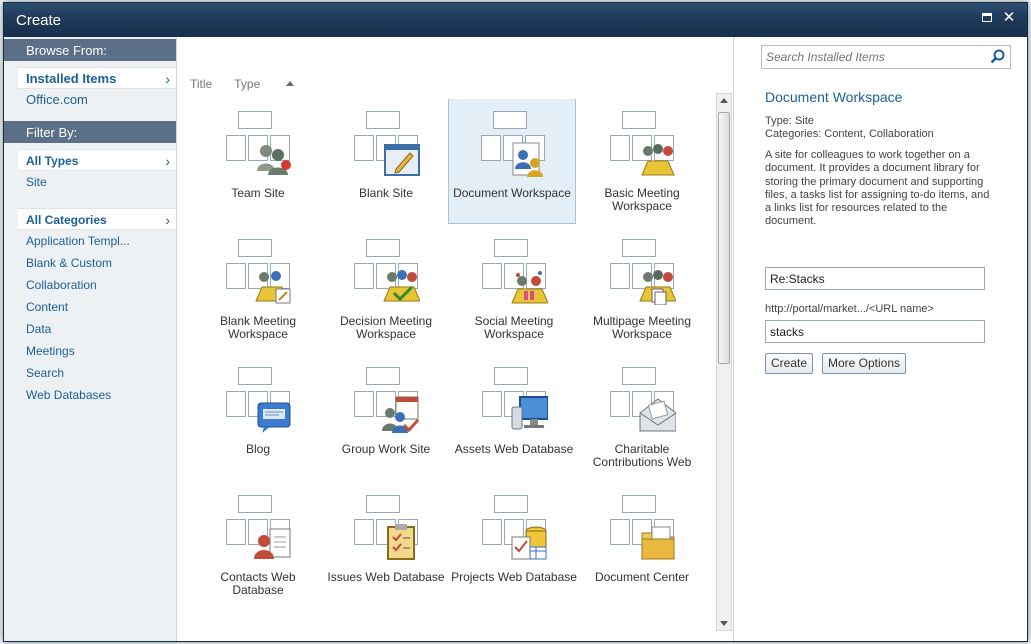 This screenshot has height=644, width=1031. What do you see at coordinates (515, 528) in the screenshot?
I see `projects-database-icon` at bounding box center [515, 528].